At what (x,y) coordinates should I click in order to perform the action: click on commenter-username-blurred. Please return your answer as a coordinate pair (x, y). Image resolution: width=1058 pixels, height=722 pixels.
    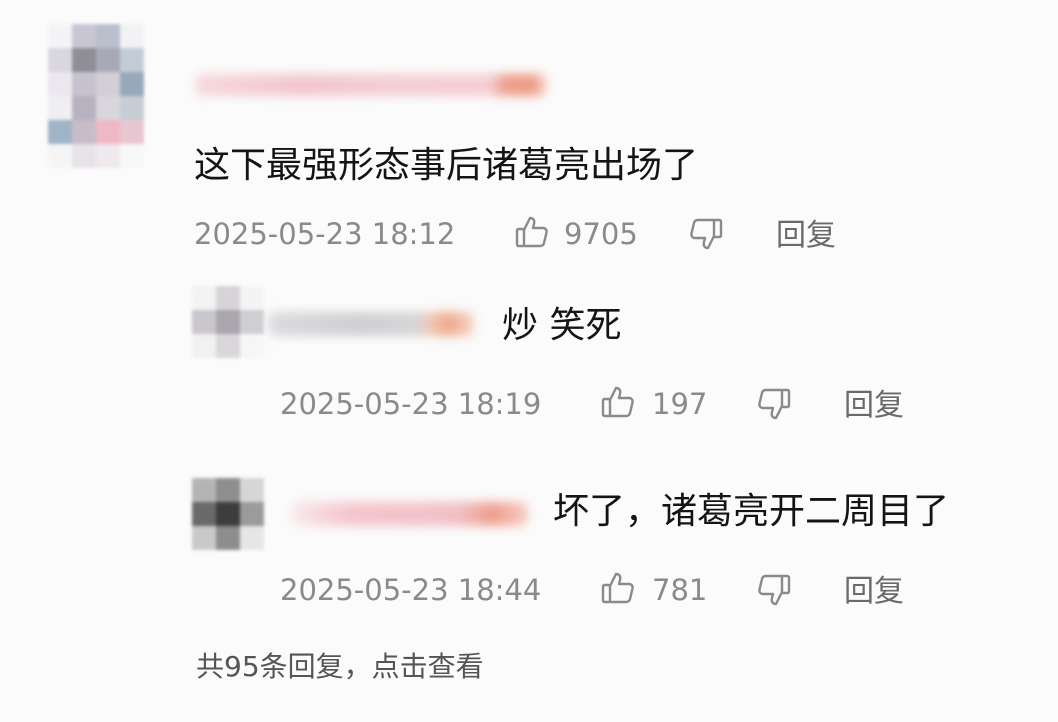
    Looking at the image, I should click on (371, 85).